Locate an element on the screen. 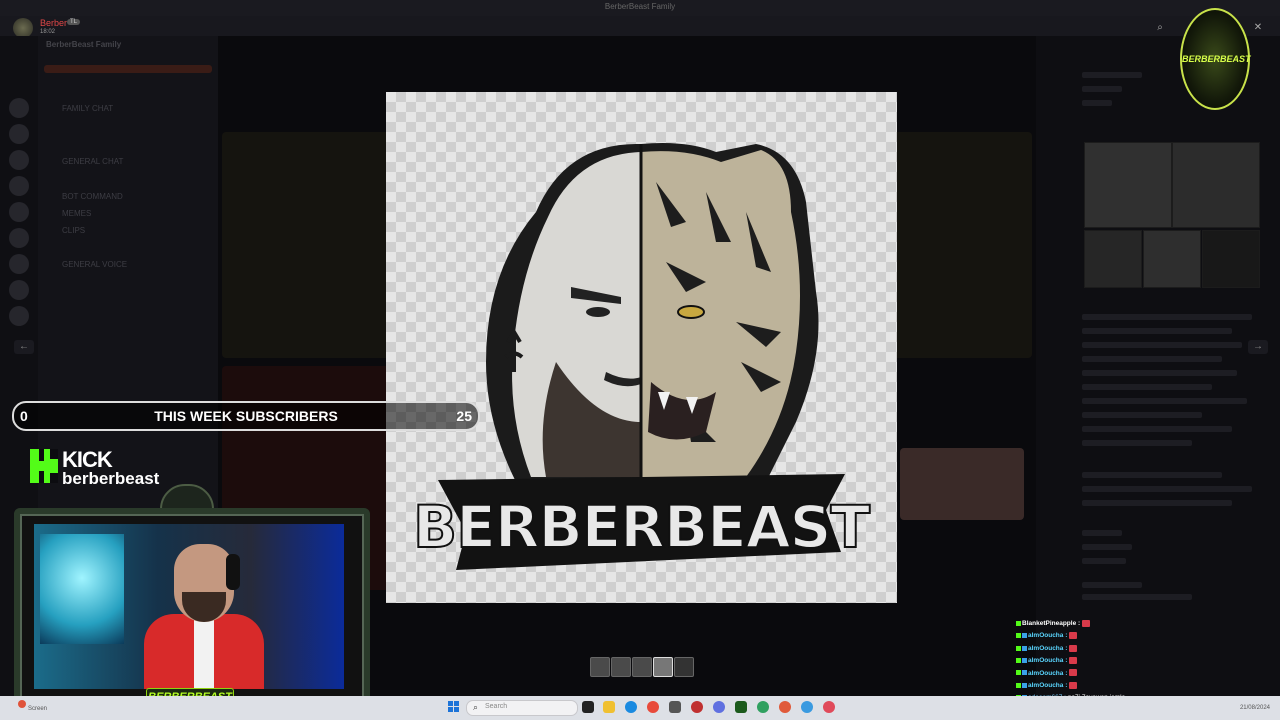 Image resolution: width=1280 pixels, height=720 pixels. prev-image-button: ← is located at coordinates (24, 347).